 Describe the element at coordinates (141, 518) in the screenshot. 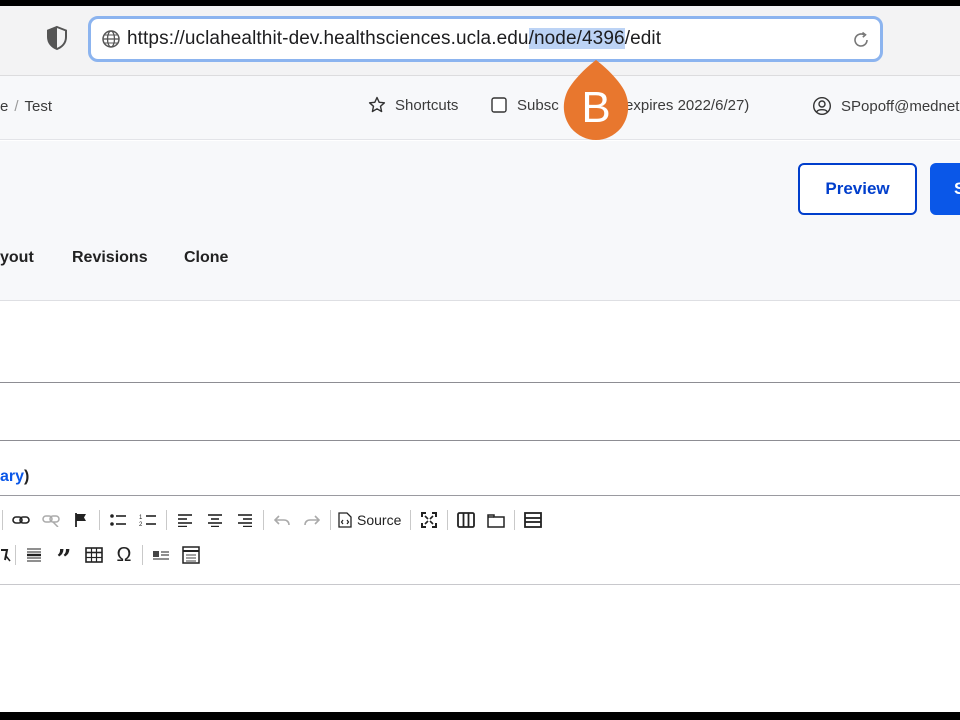

I see `svg-text: 1` at that location.